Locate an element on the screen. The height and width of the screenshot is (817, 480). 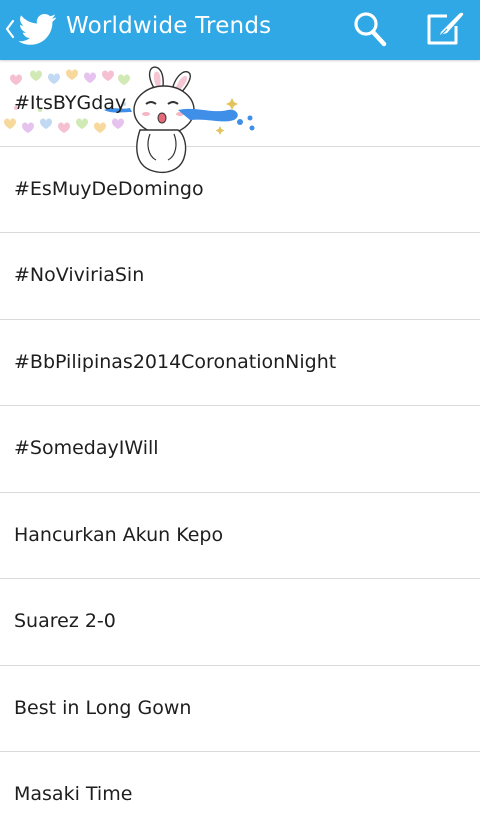
page-title: Worldwide Trends is located at coordinates (169, 26).